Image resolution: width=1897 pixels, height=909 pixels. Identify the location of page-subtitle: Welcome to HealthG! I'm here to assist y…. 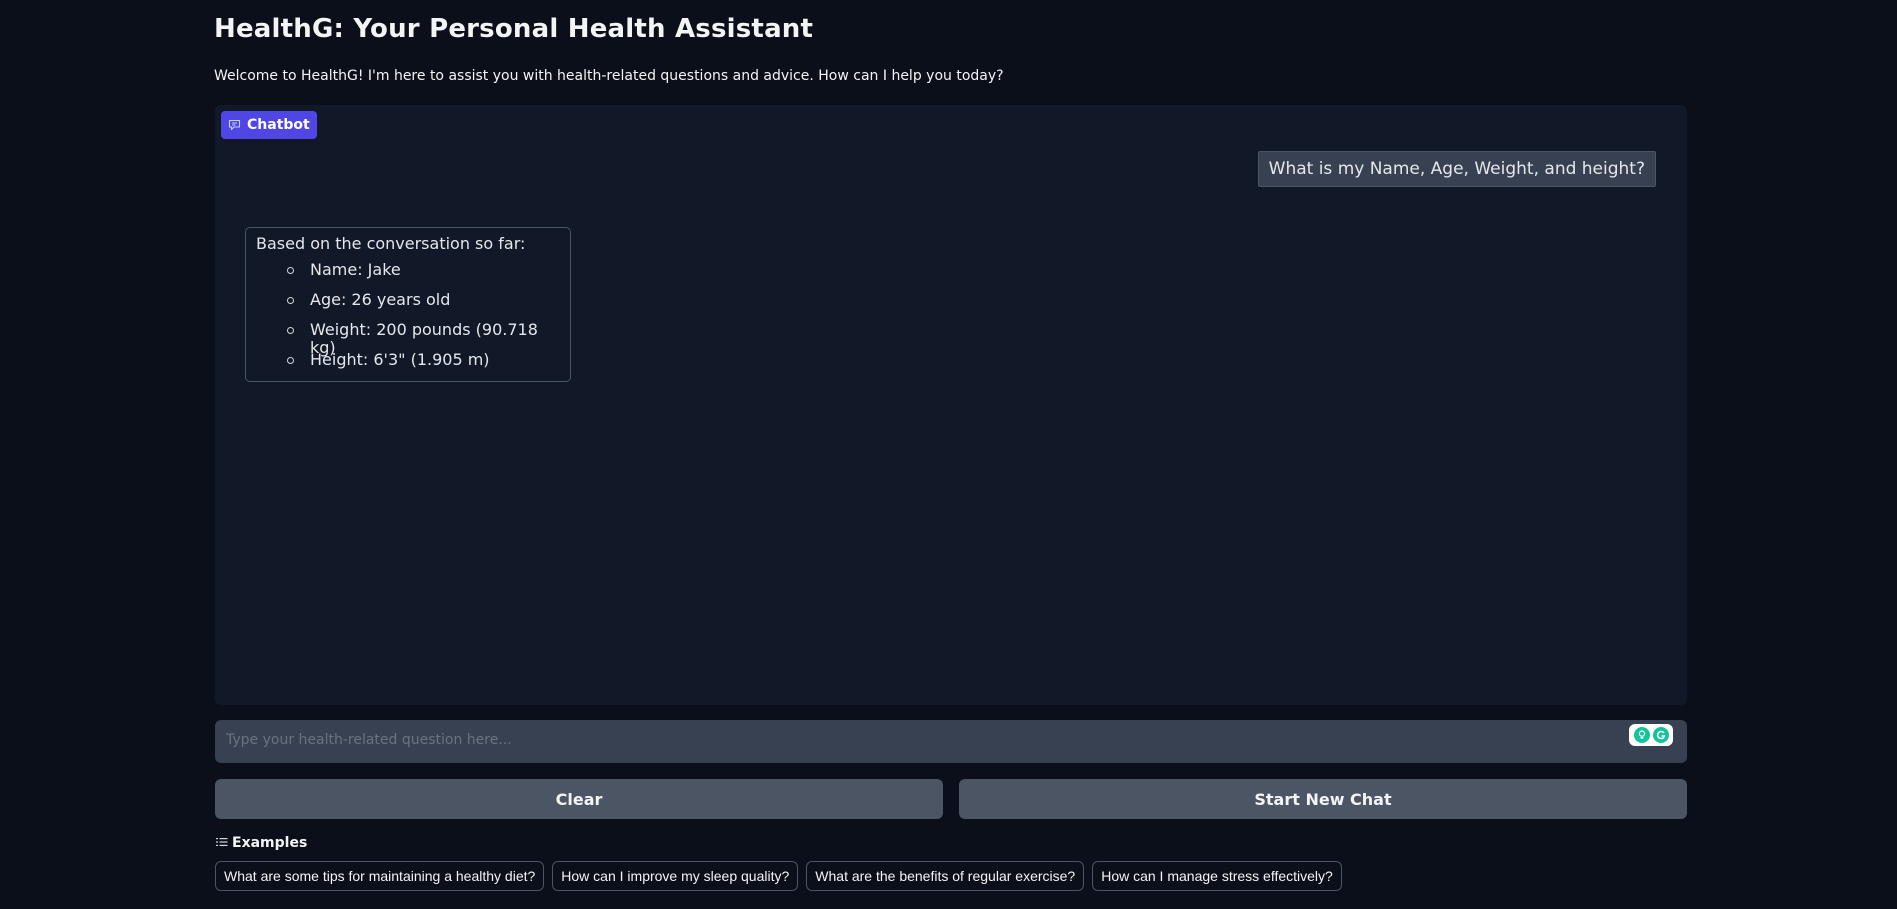
(609, 76).